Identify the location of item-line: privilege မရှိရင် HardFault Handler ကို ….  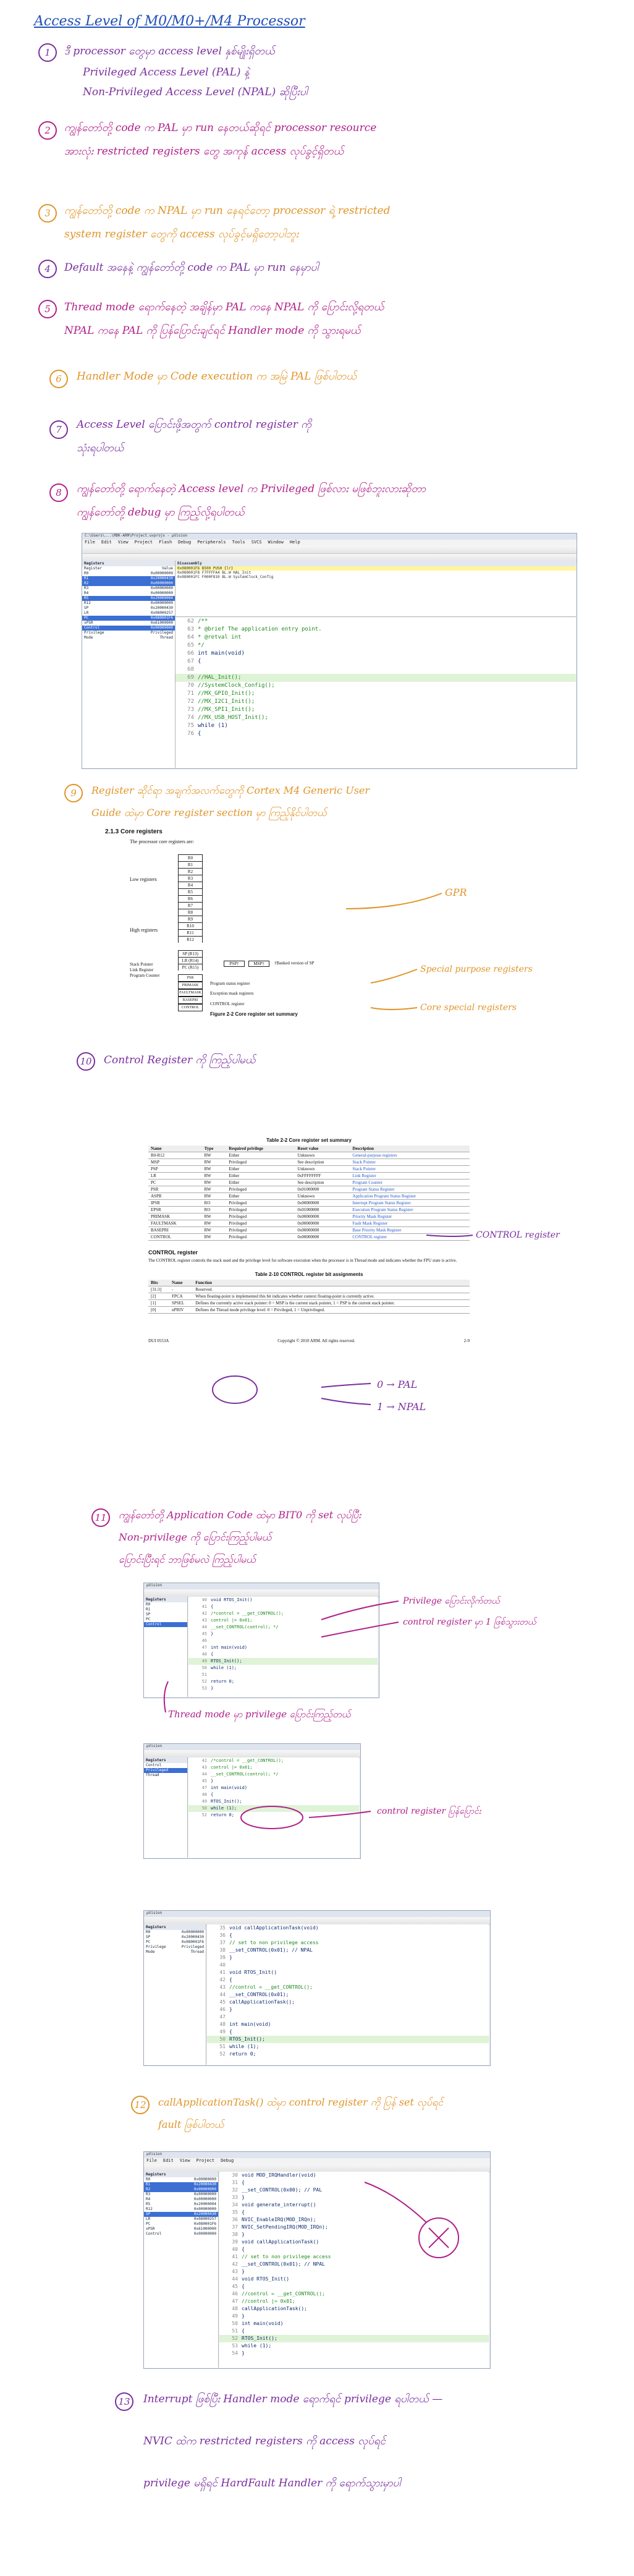
(272, 2483).